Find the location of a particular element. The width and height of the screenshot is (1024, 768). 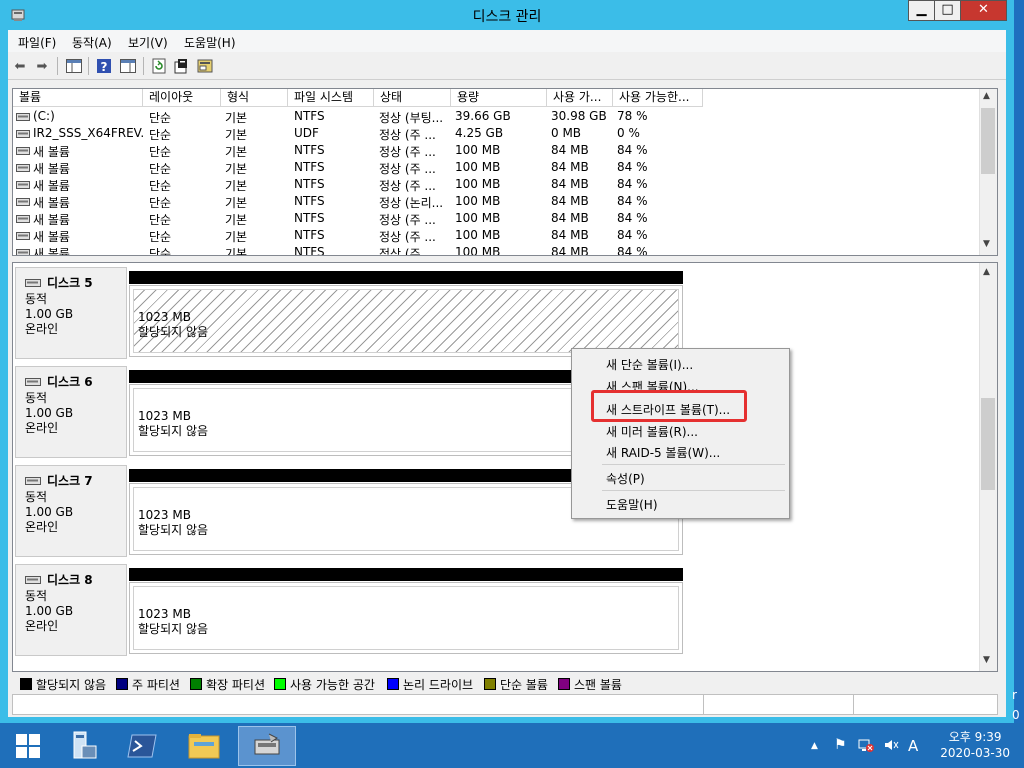

menu-help: 도움말(H) is located at coordinates (210, 42).